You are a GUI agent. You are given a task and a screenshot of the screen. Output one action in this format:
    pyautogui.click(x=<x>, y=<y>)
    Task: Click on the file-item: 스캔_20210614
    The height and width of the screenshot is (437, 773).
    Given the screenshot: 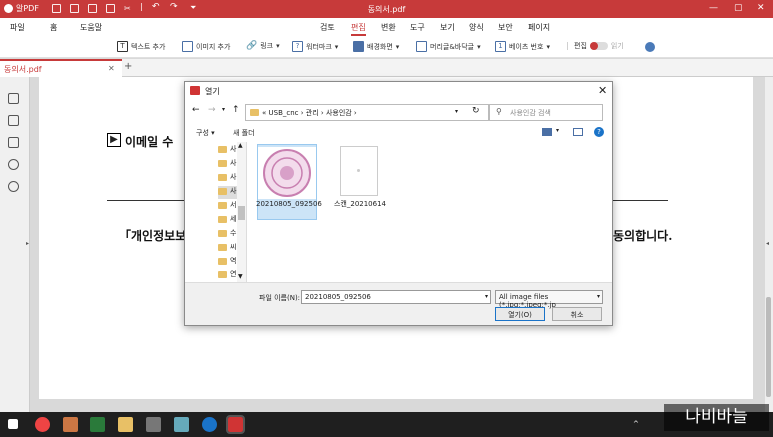 What is the action you would take?
    pyautogui.click(x=360, y=182)
    